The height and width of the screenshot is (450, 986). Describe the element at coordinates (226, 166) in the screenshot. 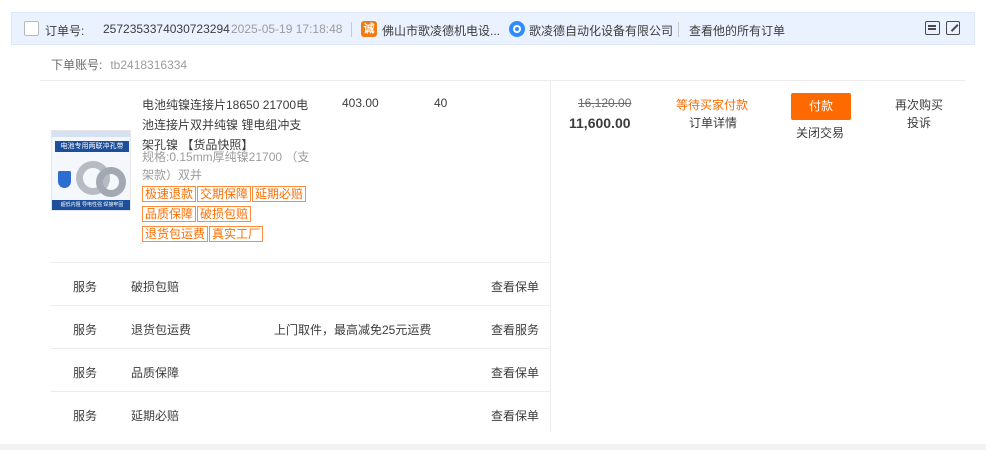

I see `product-sku: 规格:0.15mm厚纯镍21700 （支架款）双并` at that location.